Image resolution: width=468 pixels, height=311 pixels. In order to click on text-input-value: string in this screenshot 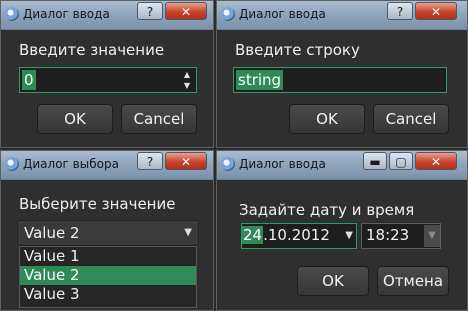, I will do `click(260, 80)`.